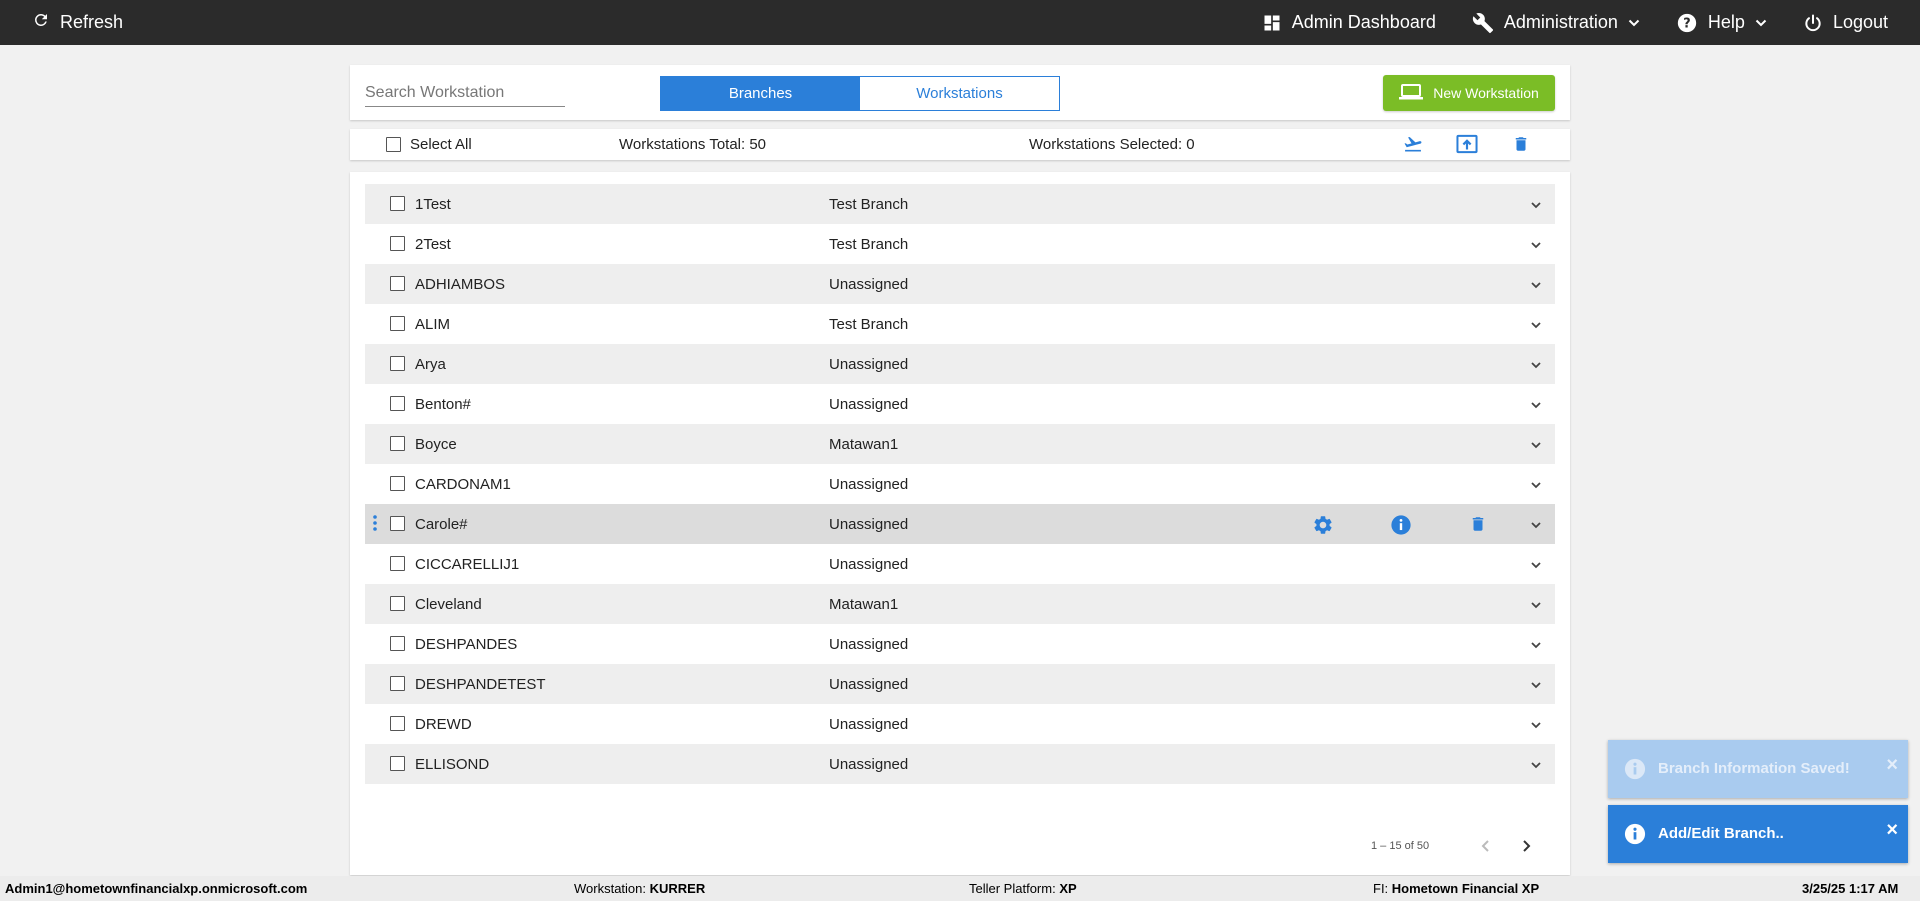 The height and width of the screenshot is (901, 1920). Describe the element at coordinates (467, 564) in the screenshot. I see `workstation-name: CICCARELLIJ1` at that location.